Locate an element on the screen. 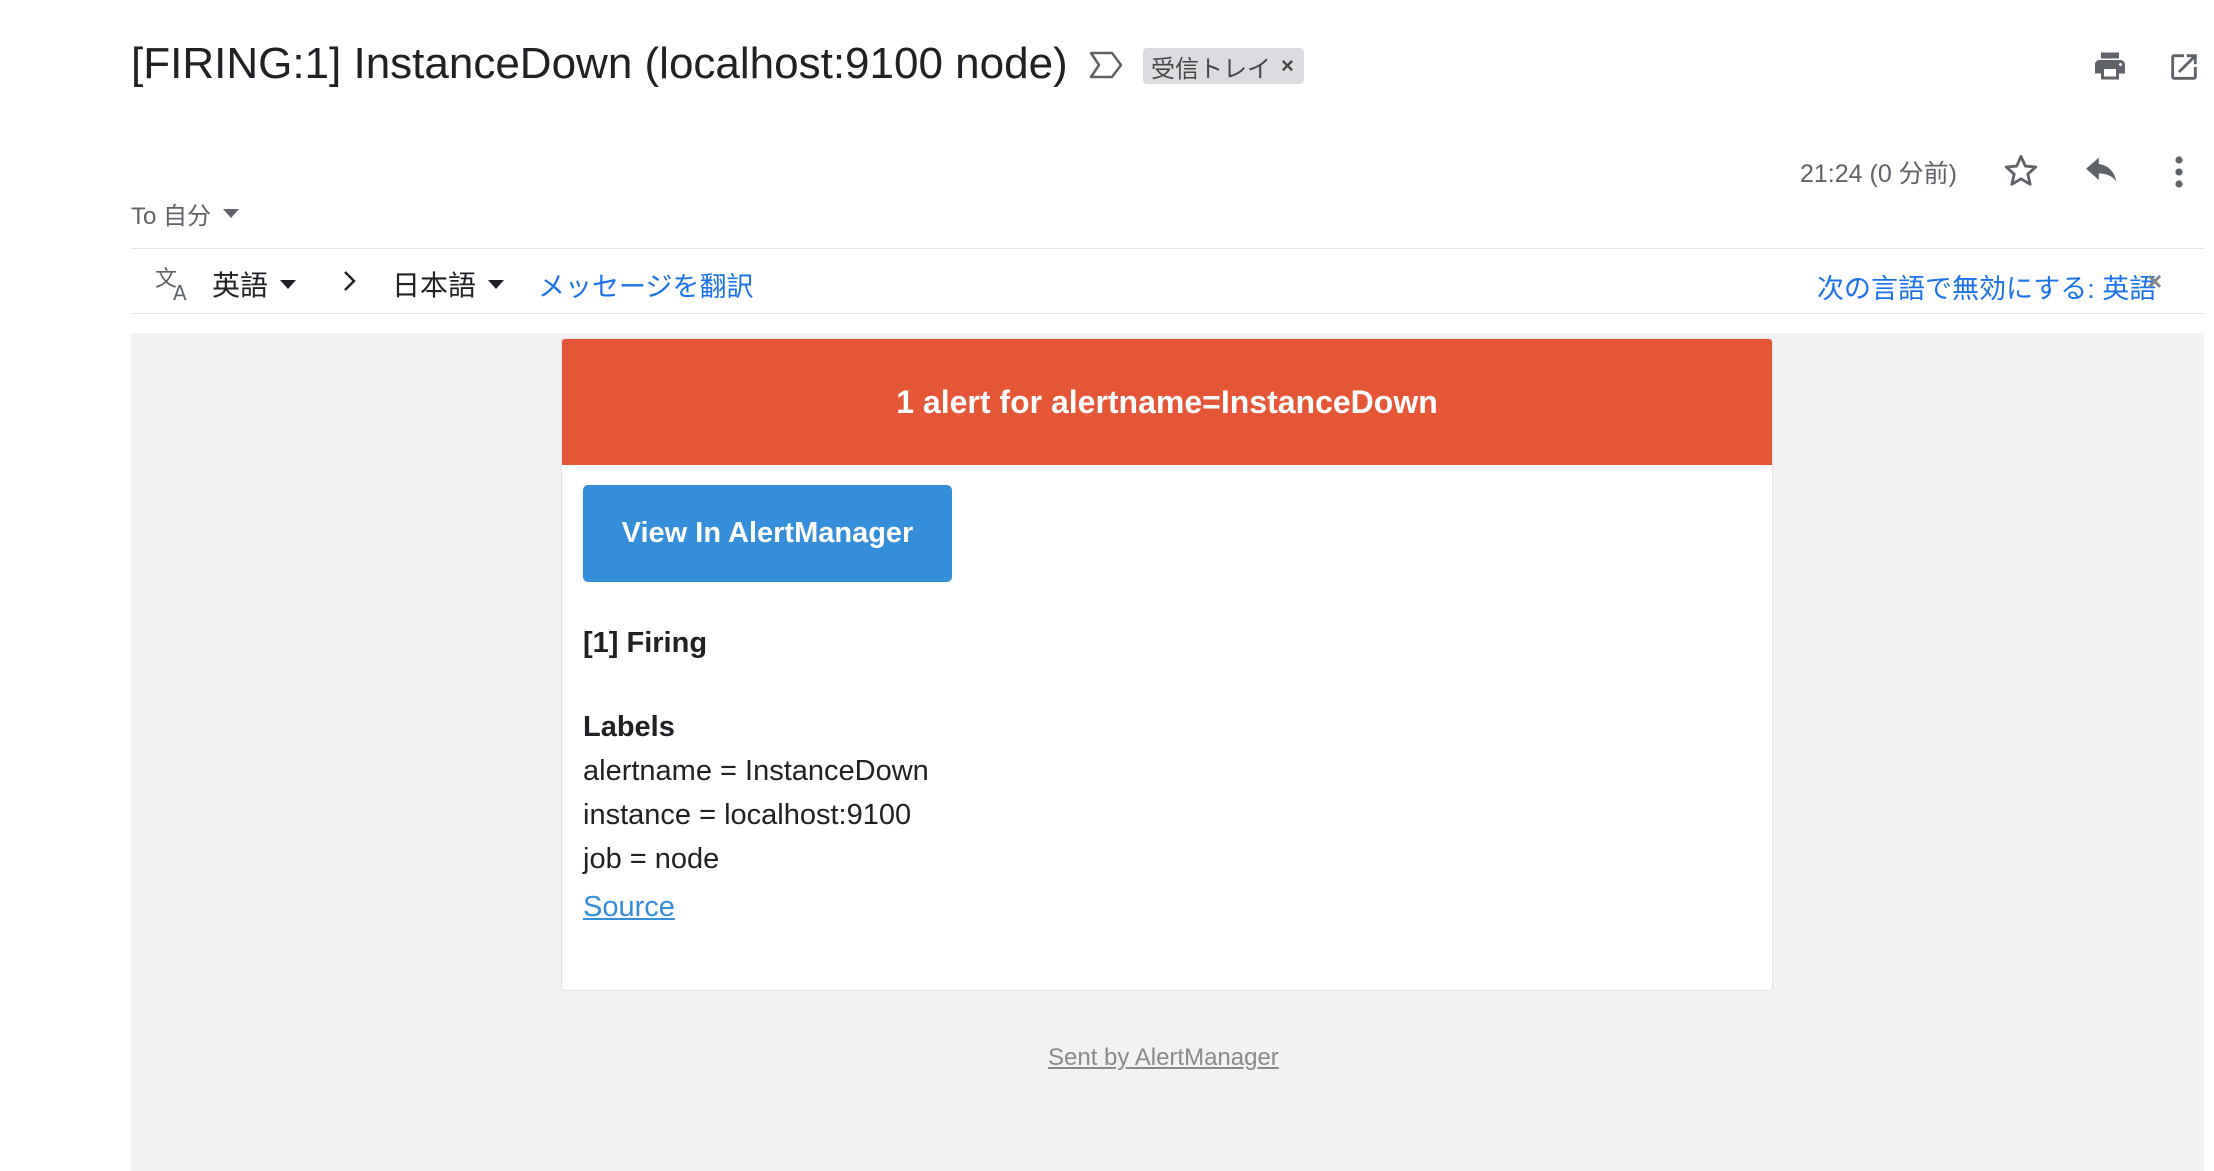  reply-icon is located at coordinates (2102, 172).